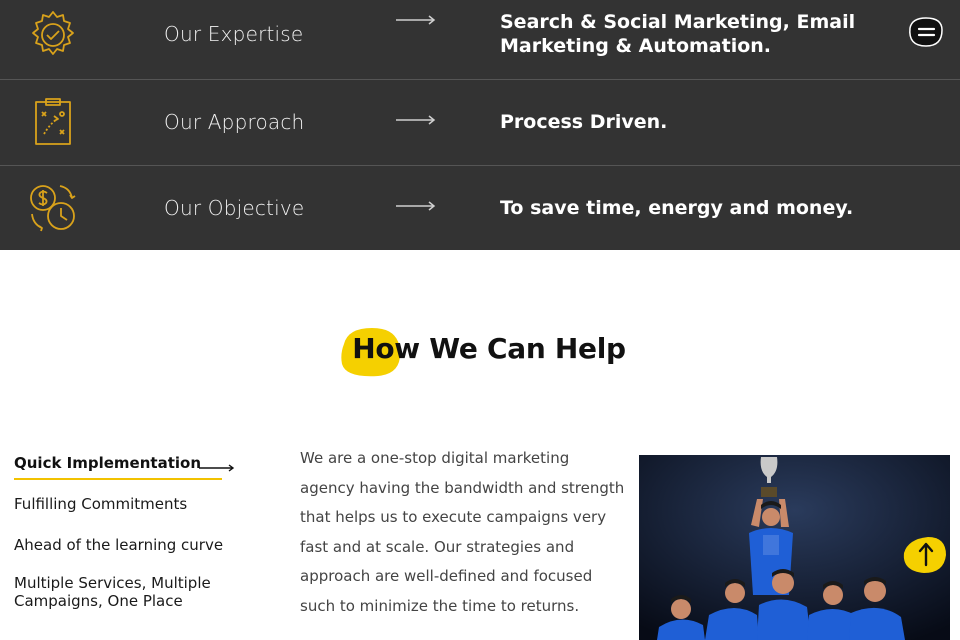  What do you see at coordinates (234, 34) in the screenshot?
I see `feature-label: Our Expertise` at bounding box center [234, 34].